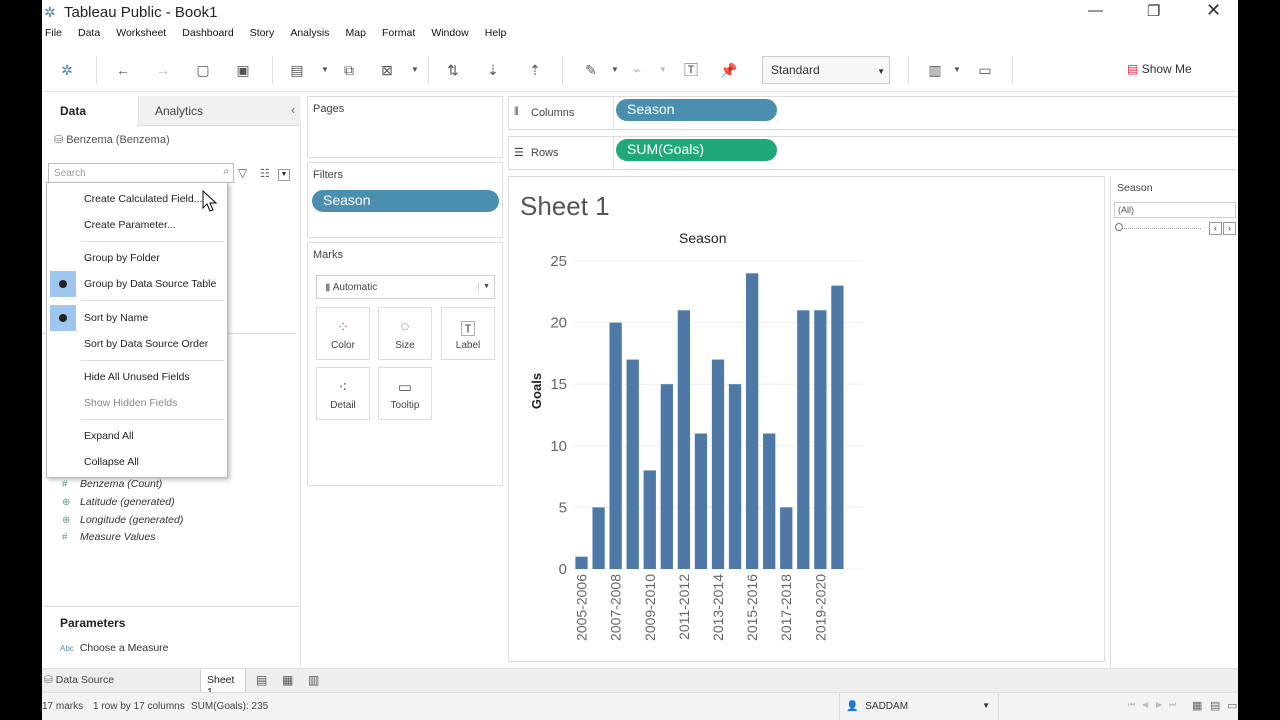 The image size is (1280, 720). Describe the element at coordinates (1175, 210) in the screenshot. I see `season-filter-input: (All)` at that location.